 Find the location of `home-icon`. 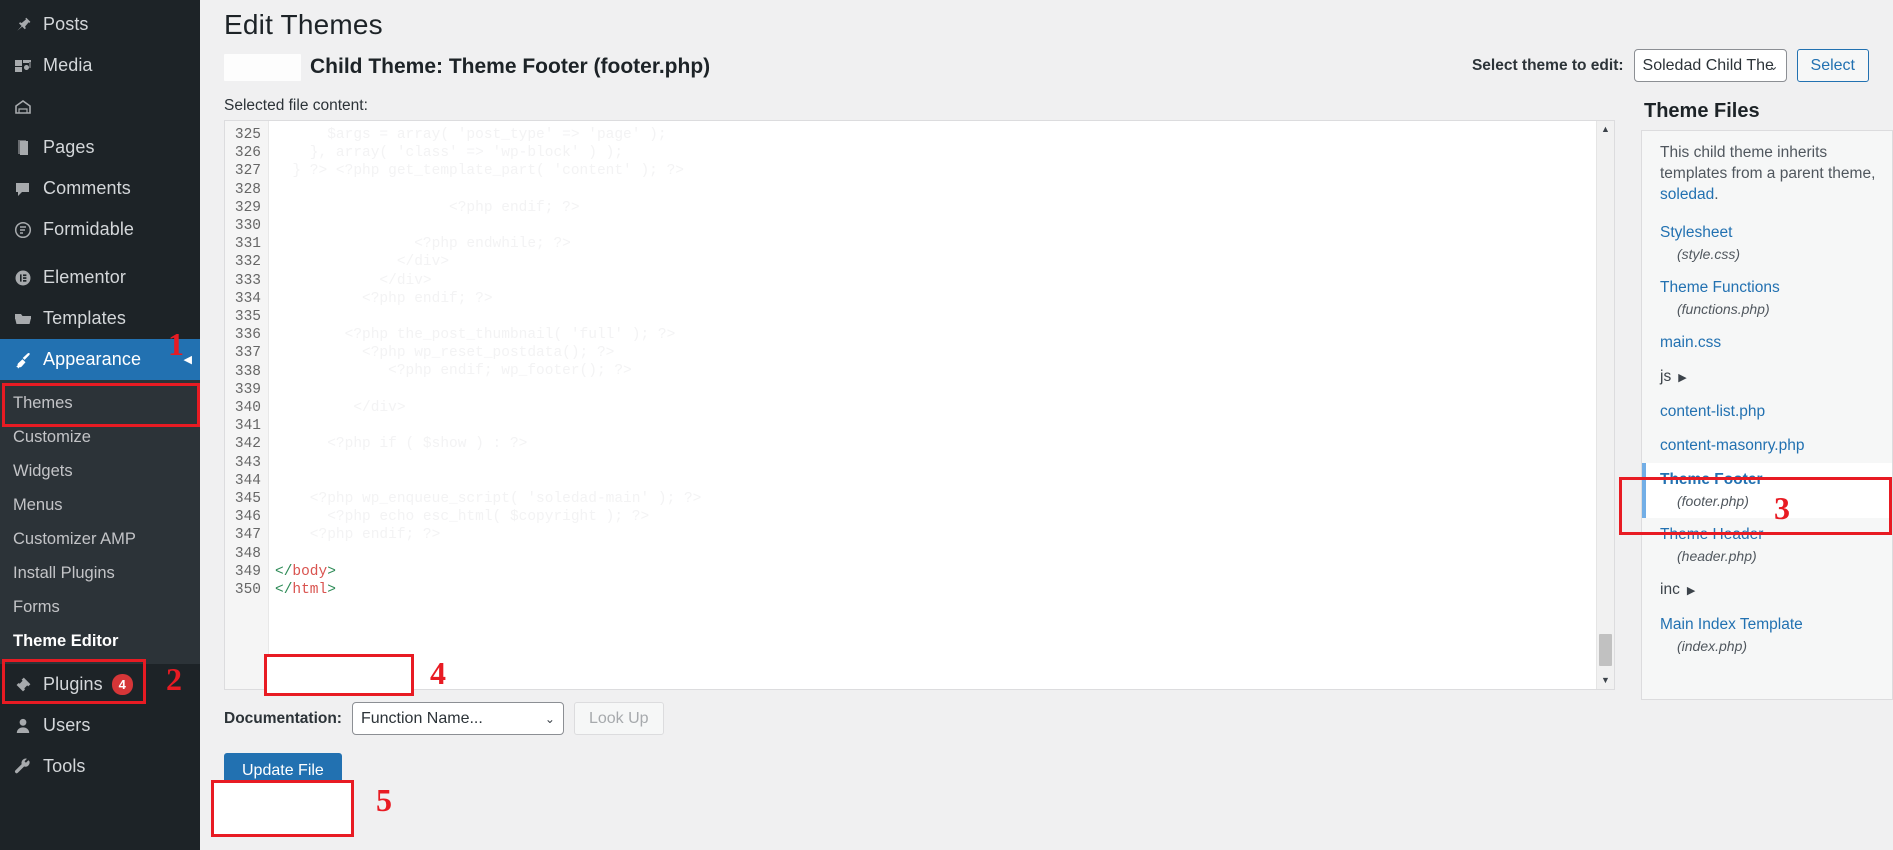

home-icon is located at coordinates (28, 107).